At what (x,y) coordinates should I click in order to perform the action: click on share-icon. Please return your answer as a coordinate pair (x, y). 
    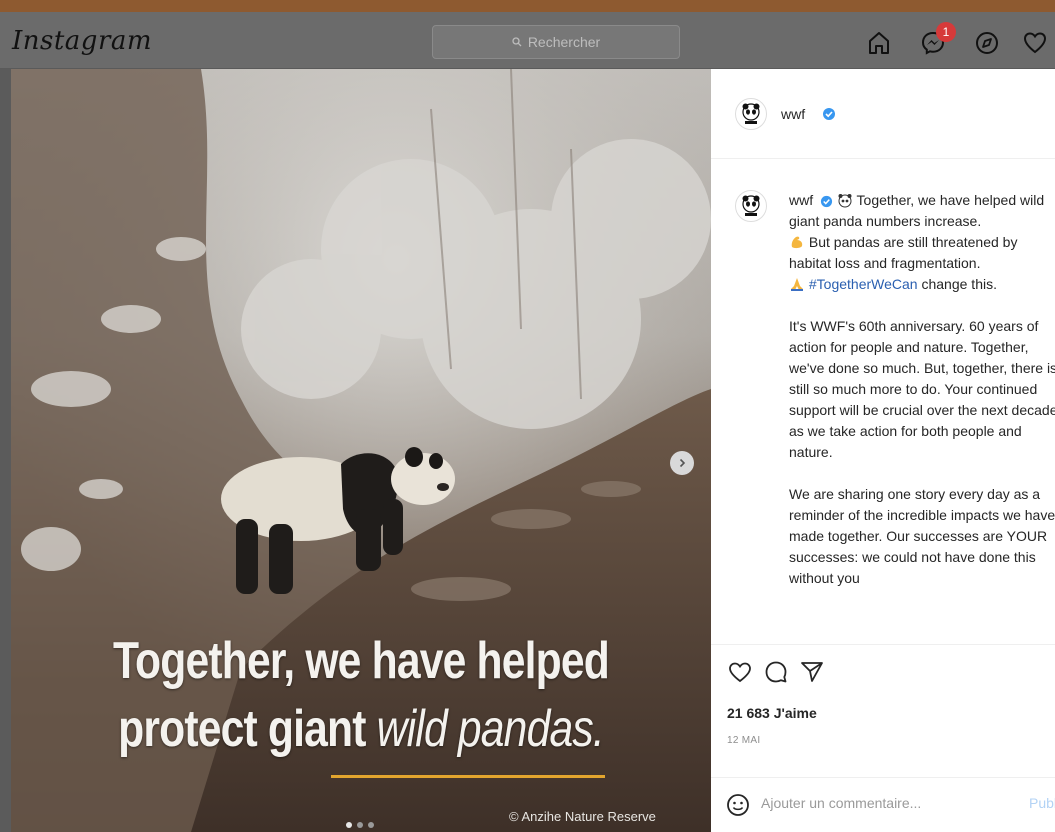
    Looking at the image, I should click on (812, 672).